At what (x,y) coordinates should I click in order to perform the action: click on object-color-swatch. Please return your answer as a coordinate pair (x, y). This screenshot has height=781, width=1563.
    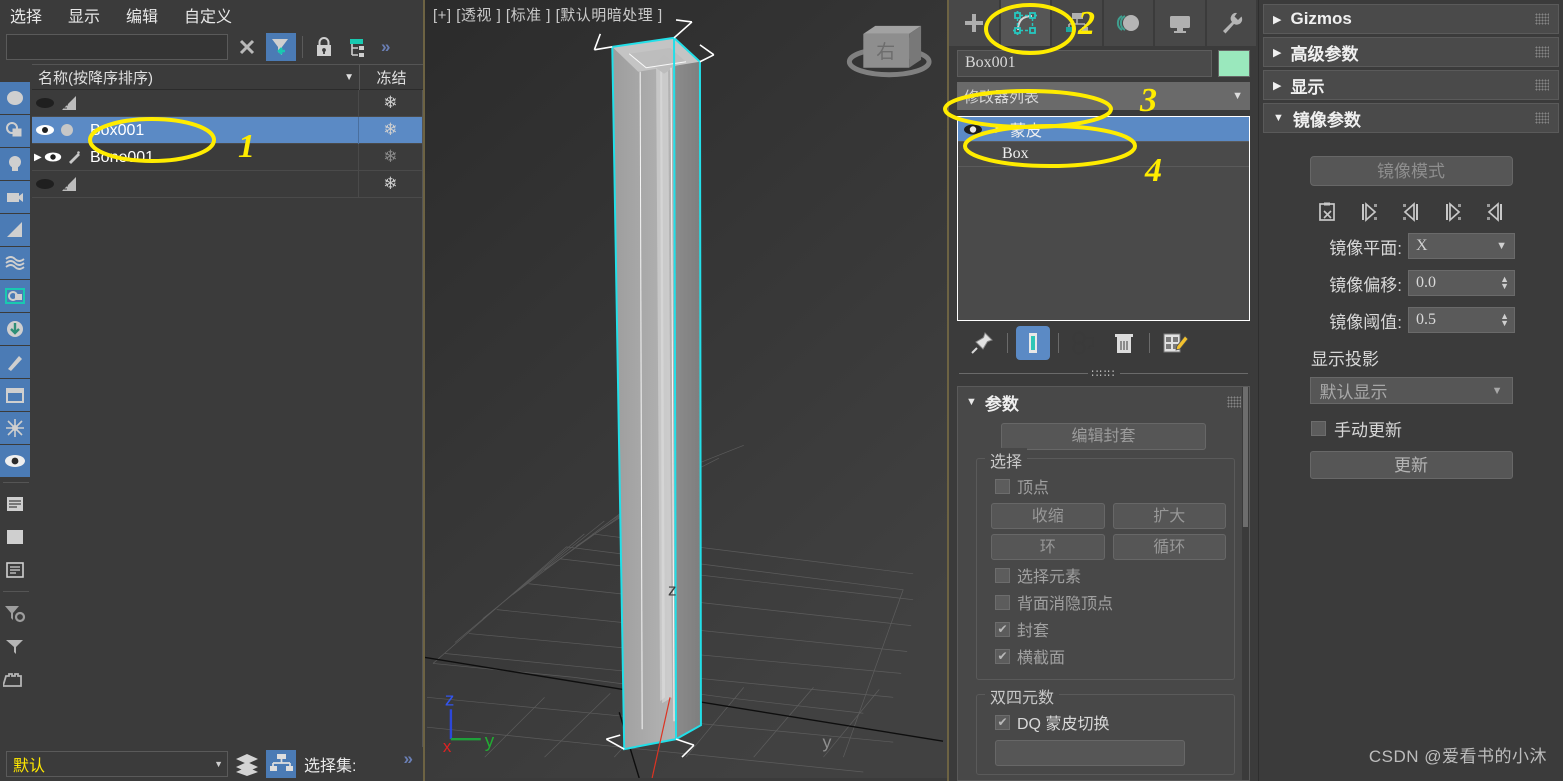
    Looking at the image, I should click on (1234, 63).